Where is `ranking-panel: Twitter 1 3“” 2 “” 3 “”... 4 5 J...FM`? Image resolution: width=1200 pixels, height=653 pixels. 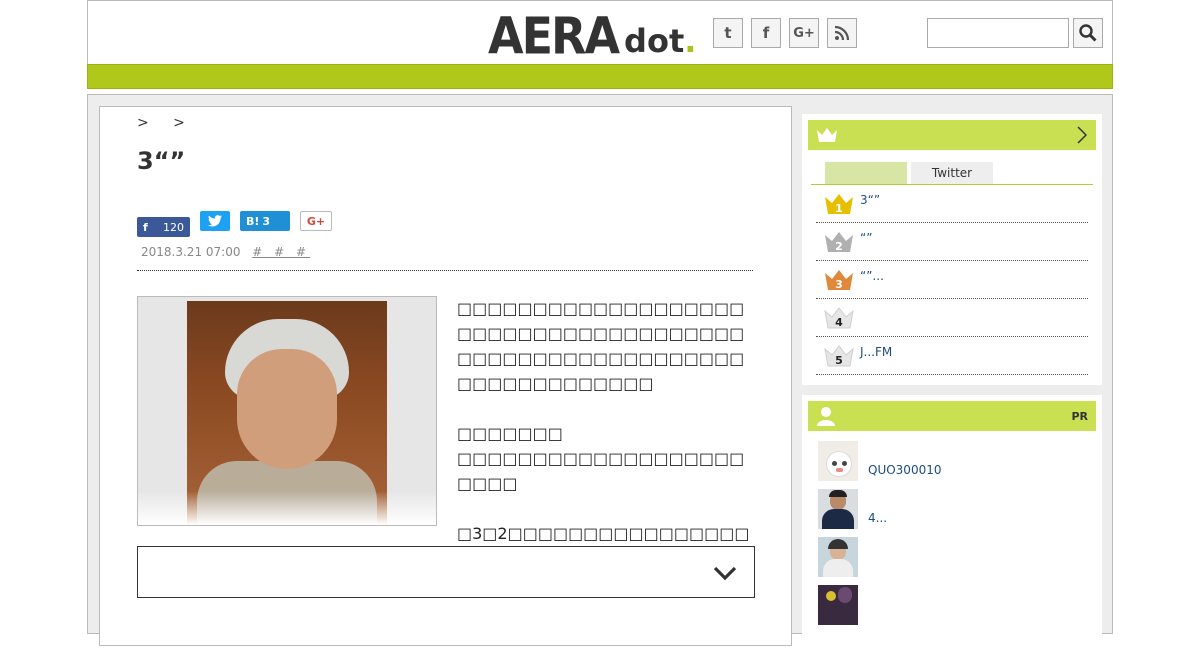
ranking-panel: Twitter 1 3“” 2 “” 3 “”... 4 5 J...FM is located at coordinates (952, 249).